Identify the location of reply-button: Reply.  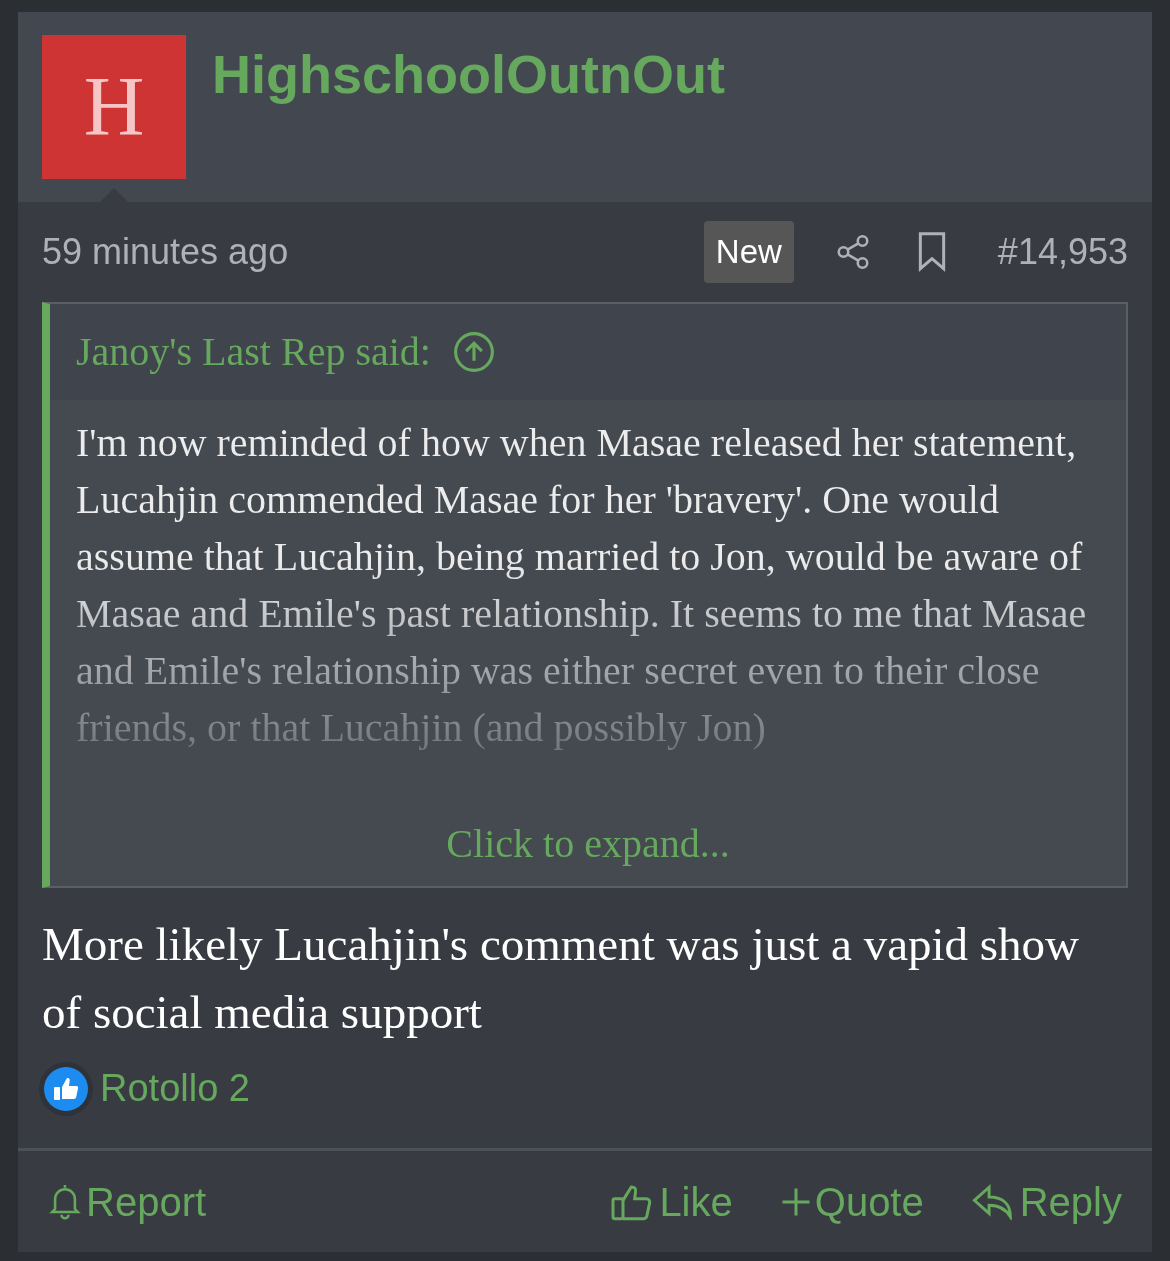
(1046, 1201).